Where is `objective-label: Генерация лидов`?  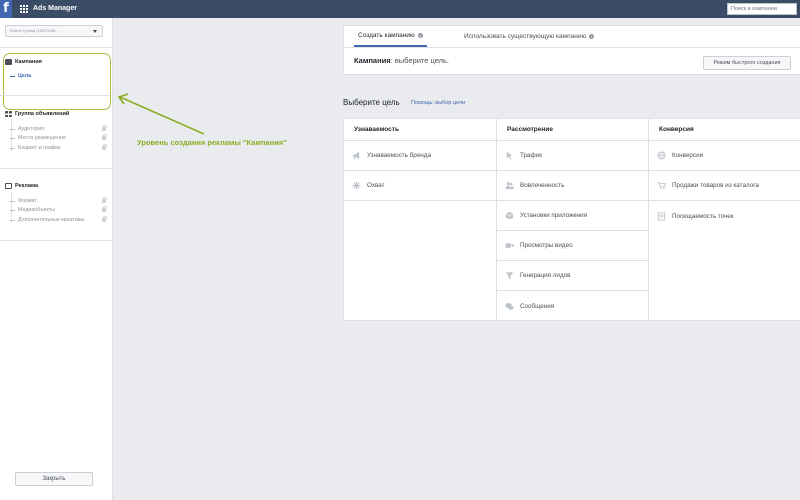 objective-label: Генерация лидов is located at coordinates (545, 275).